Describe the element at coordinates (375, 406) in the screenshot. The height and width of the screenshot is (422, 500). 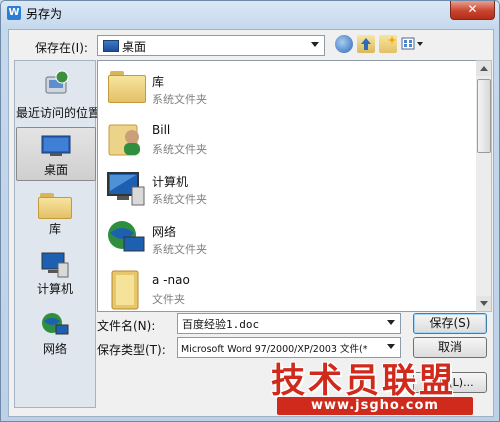
I see `watermark-url: www.jsgho.com` at that location.